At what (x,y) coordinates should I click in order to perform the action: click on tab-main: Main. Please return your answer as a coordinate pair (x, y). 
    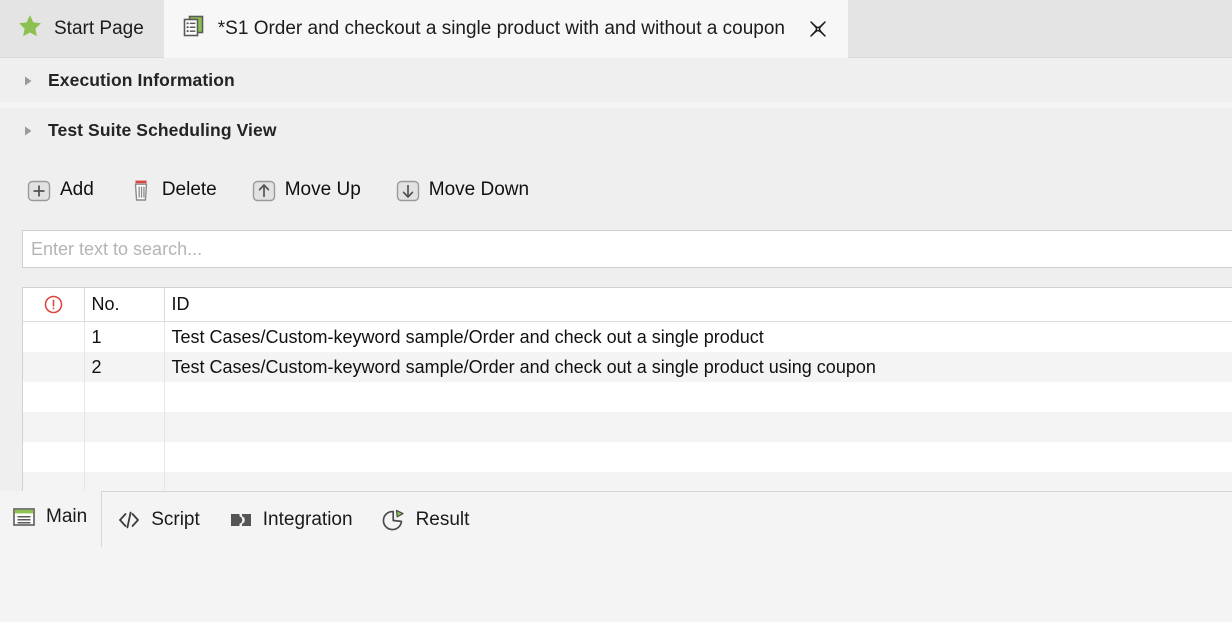
    Looking at the image, I should click on (50, 516).